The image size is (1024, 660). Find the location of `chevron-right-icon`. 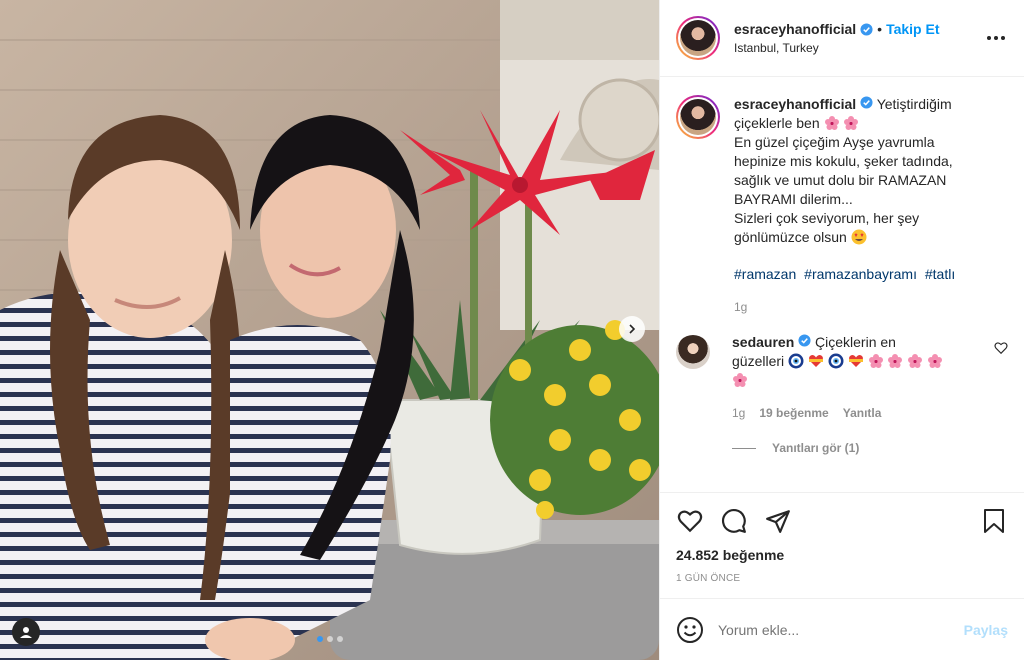

chevron-right-icon is located at coordinates (632, 329).